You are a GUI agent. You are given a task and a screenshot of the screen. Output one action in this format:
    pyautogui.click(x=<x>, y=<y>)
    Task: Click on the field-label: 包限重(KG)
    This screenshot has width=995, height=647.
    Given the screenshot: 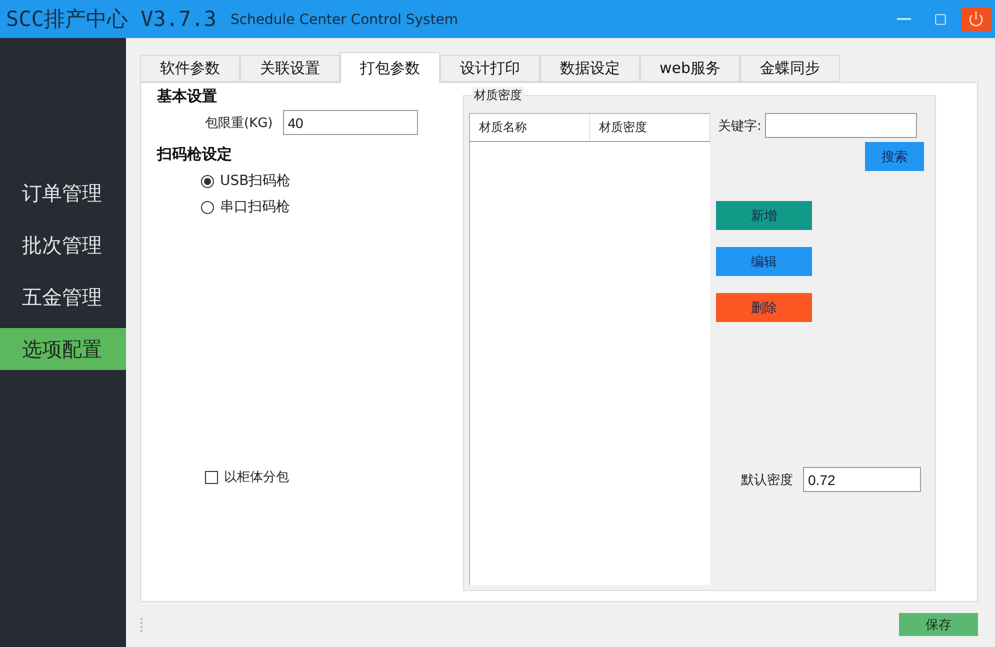 What is the action you would take?
    pyautogui.click(x=239, y=123)
    